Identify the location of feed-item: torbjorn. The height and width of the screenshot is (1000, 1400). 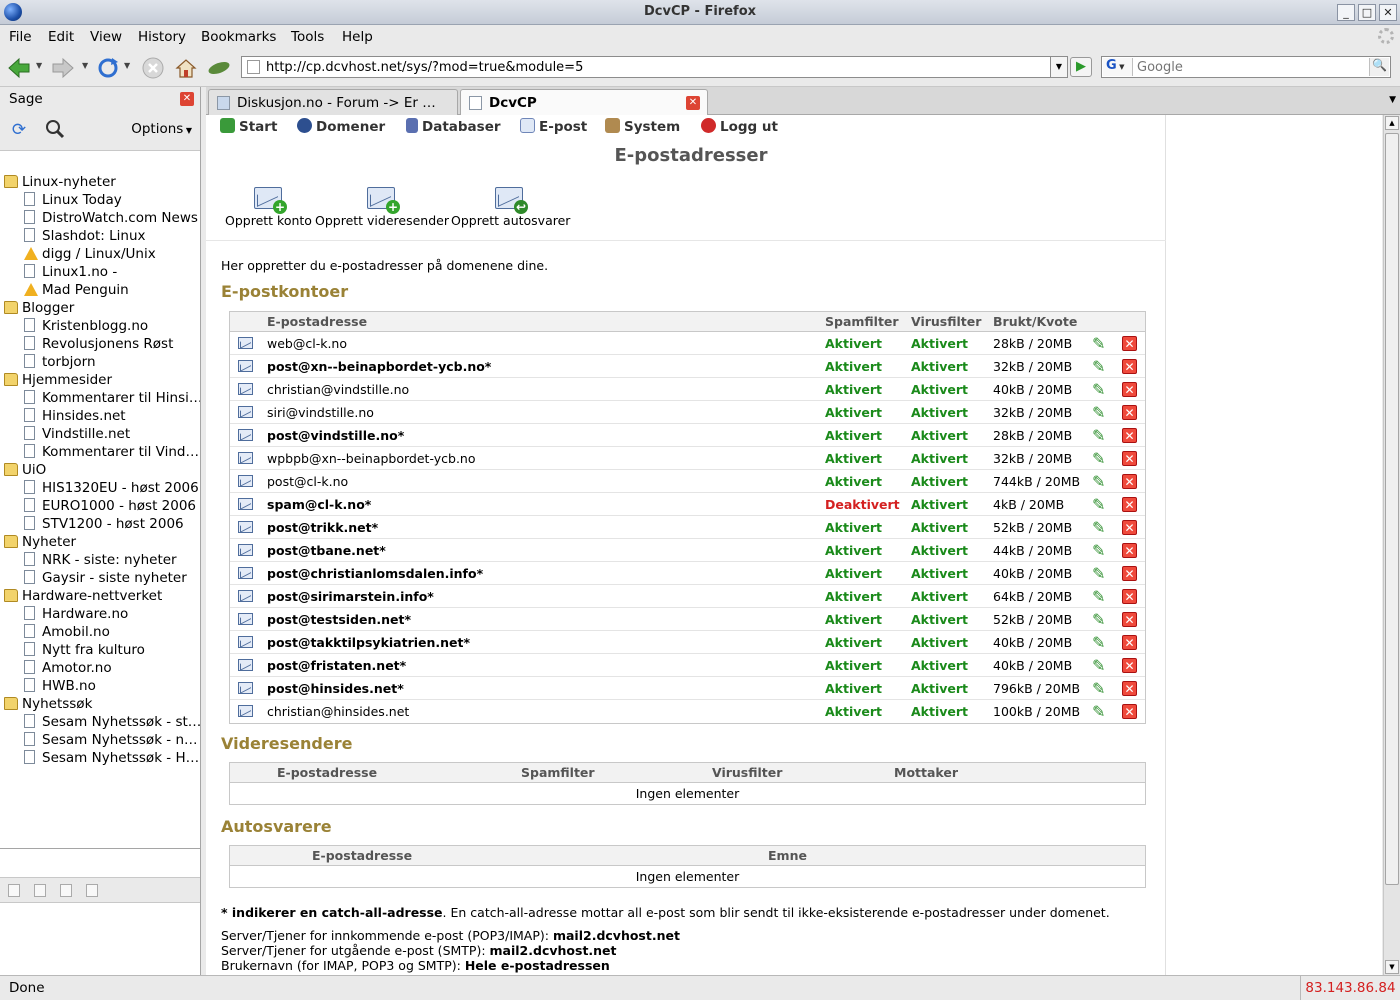
(100, 362).